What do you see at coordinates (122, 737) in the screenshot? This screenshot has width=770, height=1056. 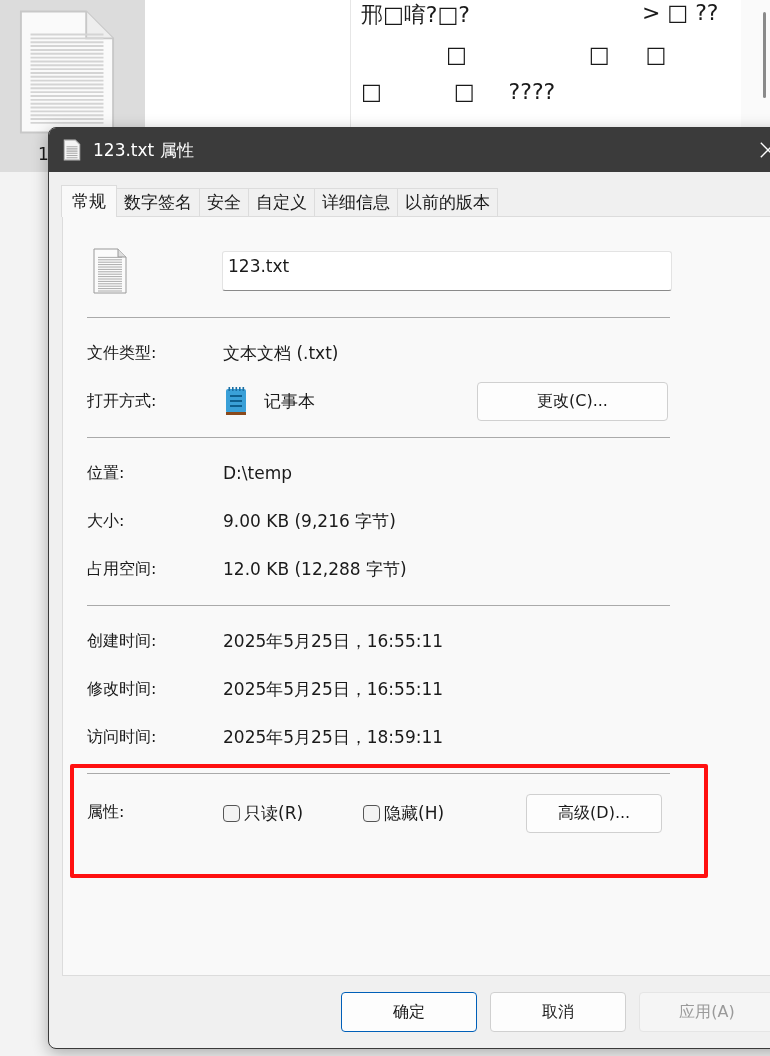 I see `field-label: 访问时间:` at bounding box center [122, 737].